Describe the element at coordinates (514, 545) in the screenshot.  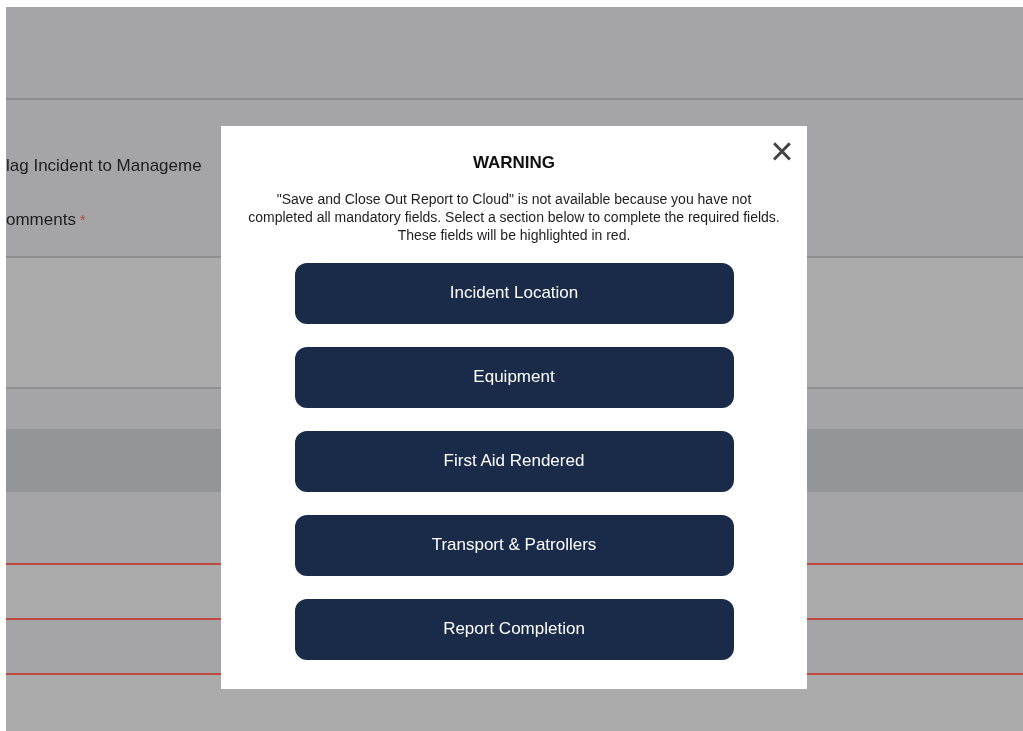
I see `section-button: Transport & Patrollers` at that location.